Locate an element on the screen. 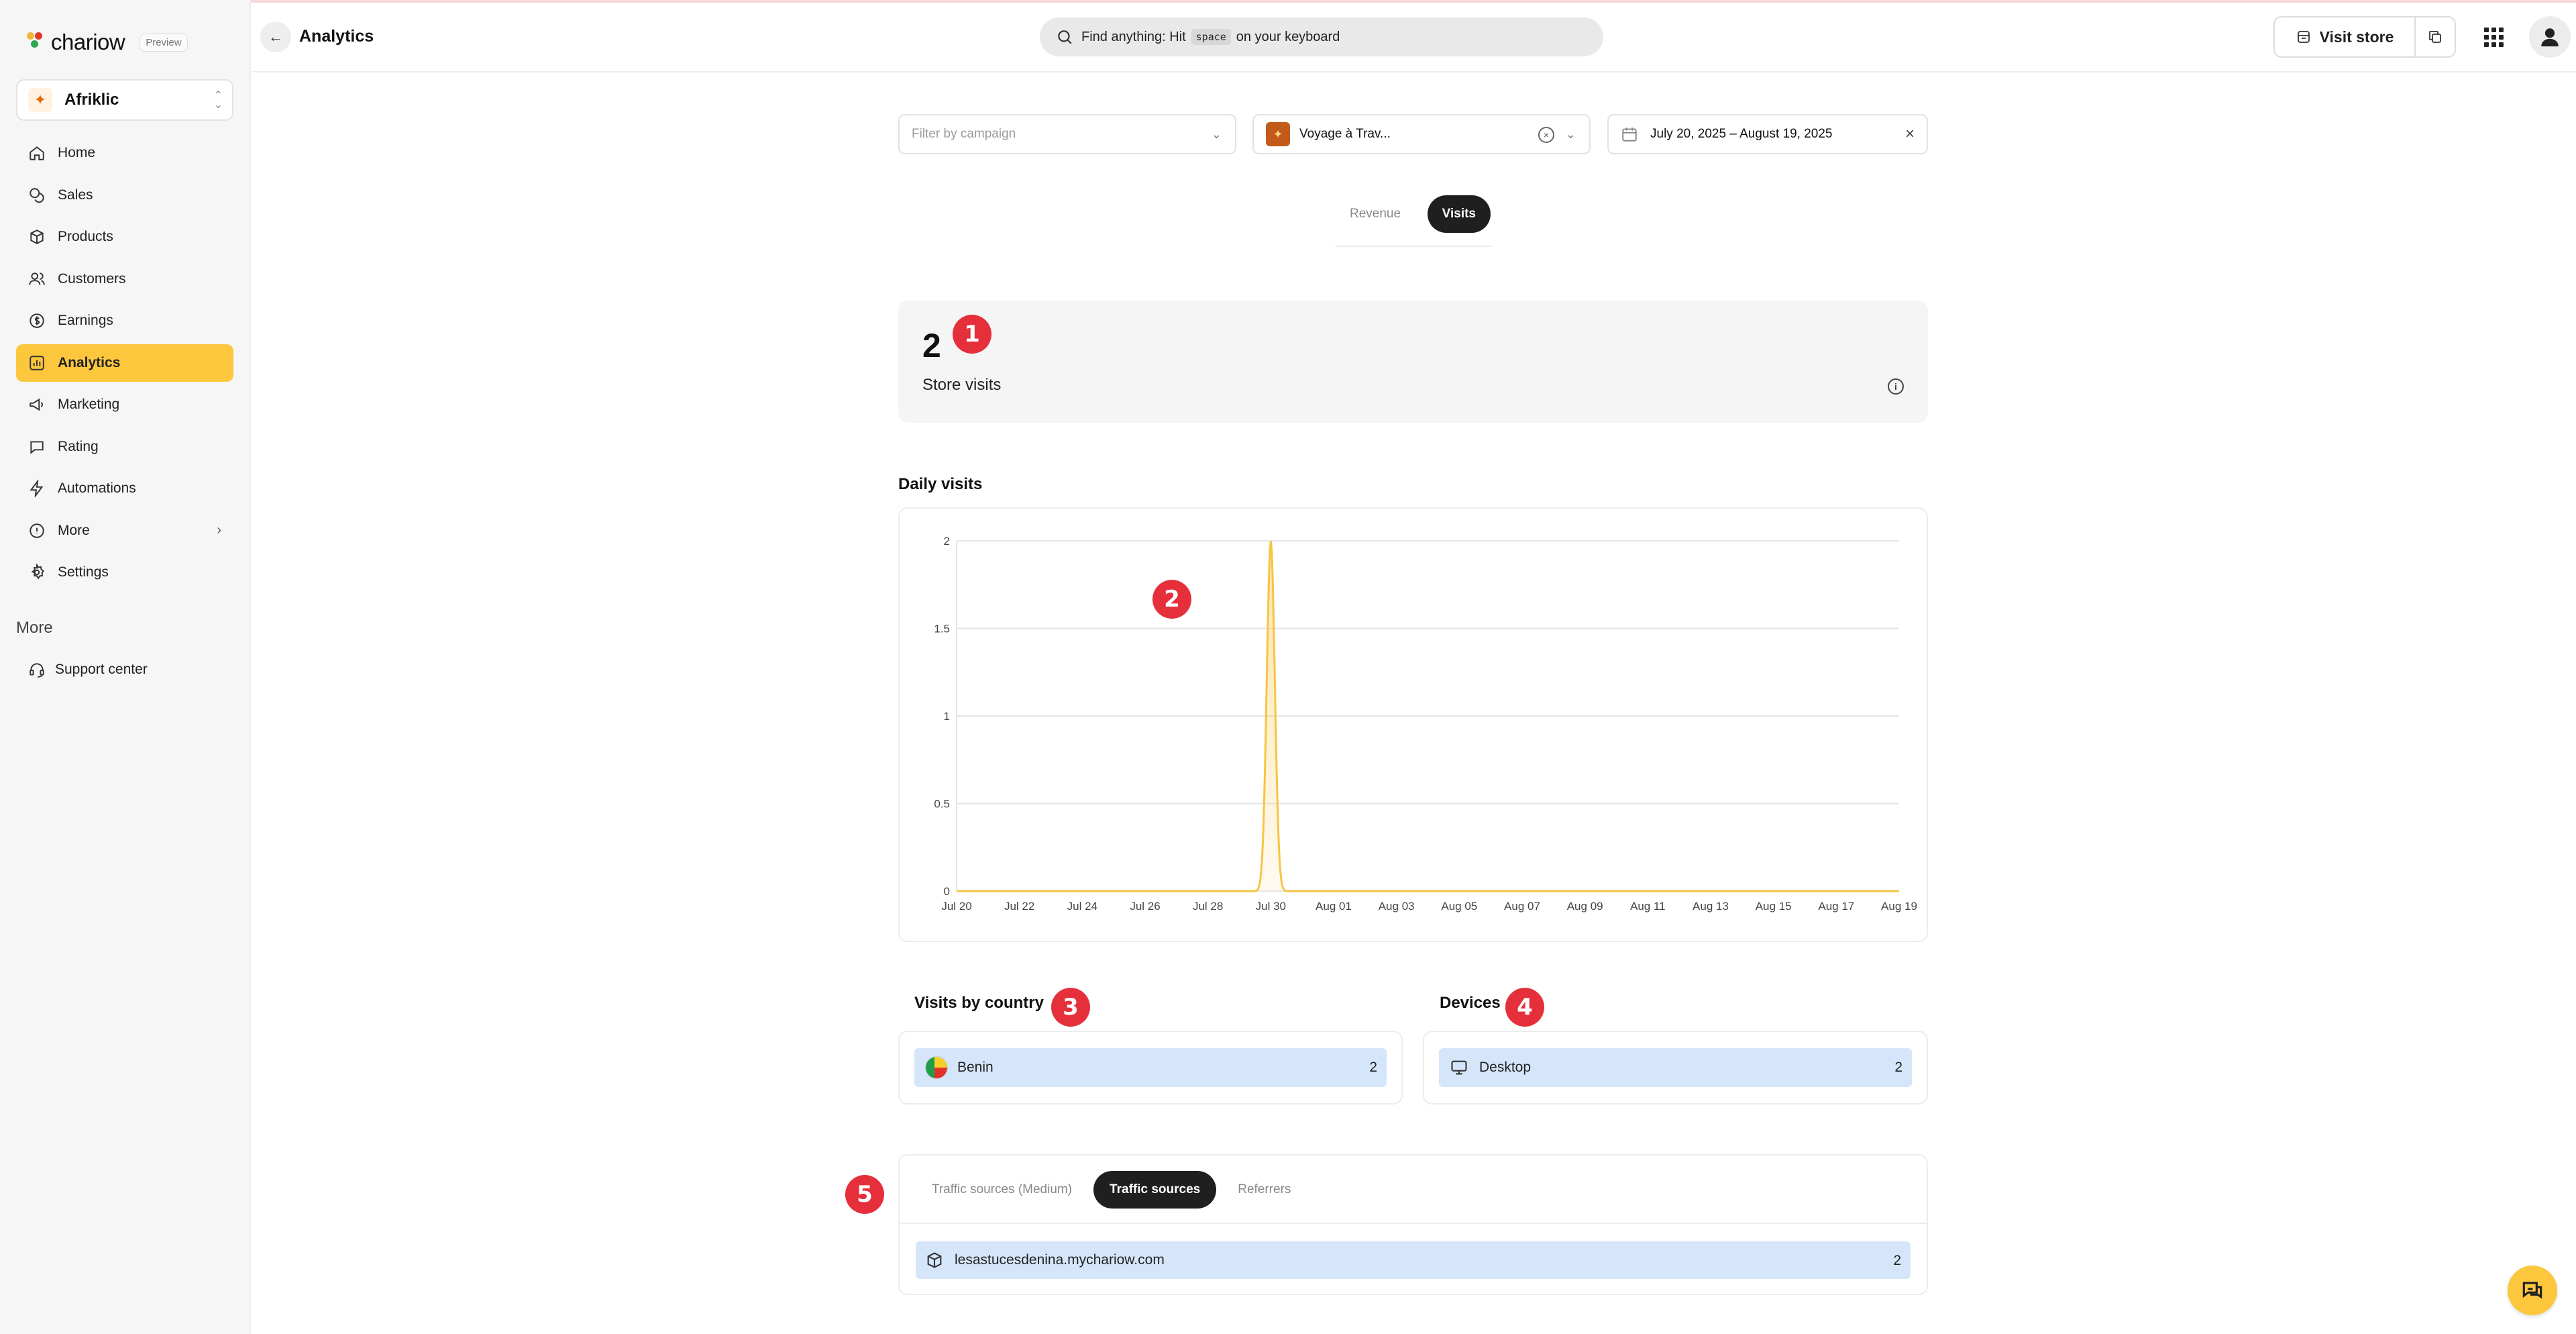 This screenshot has width=2576, height=1334. devices-card: Desktop 2 is located at coordinates (1675, 1068).